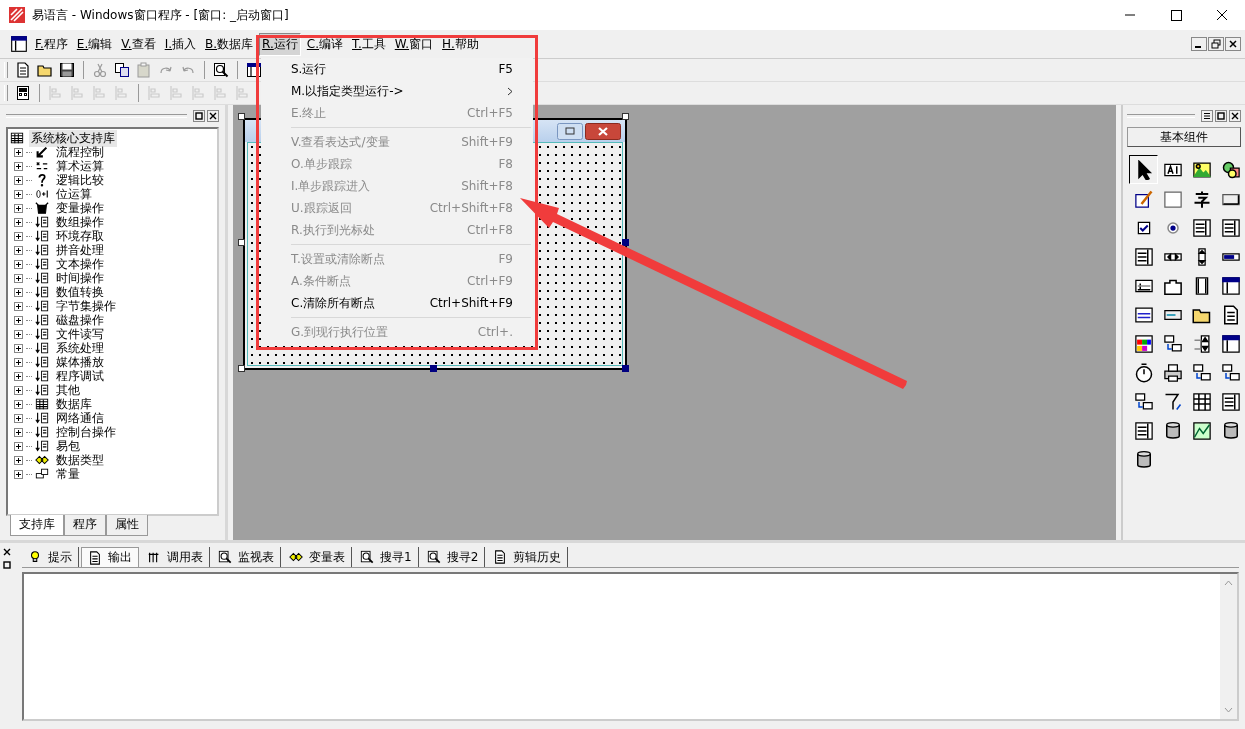  Describe the element at coordinates (23, 70) in the screenshot. I see `document-icon` at that location.